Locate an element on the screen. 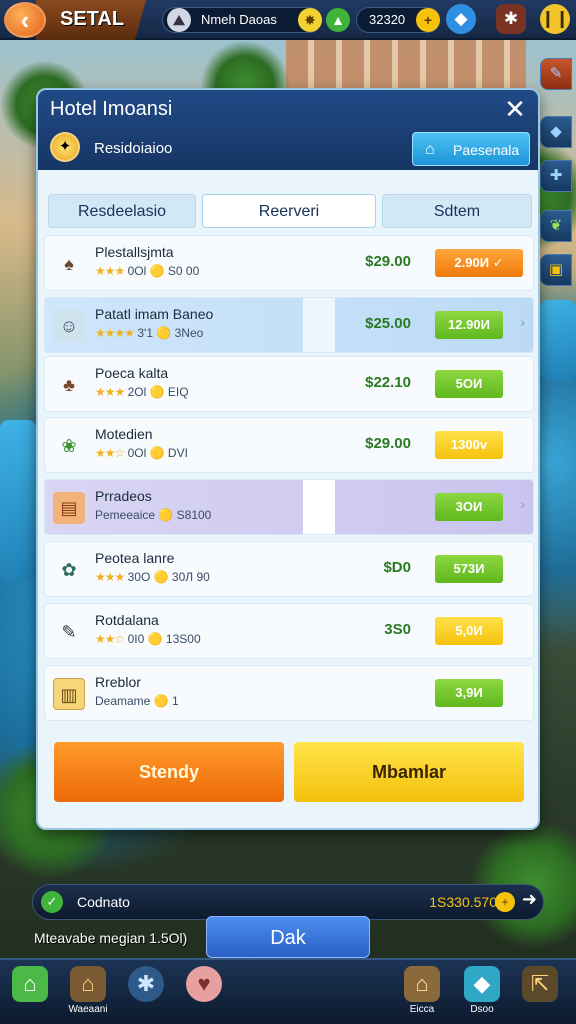 The width and height of the screenshot is (576, 1024). item-buy-button: 3,9И is located at coordinates (469, 693).